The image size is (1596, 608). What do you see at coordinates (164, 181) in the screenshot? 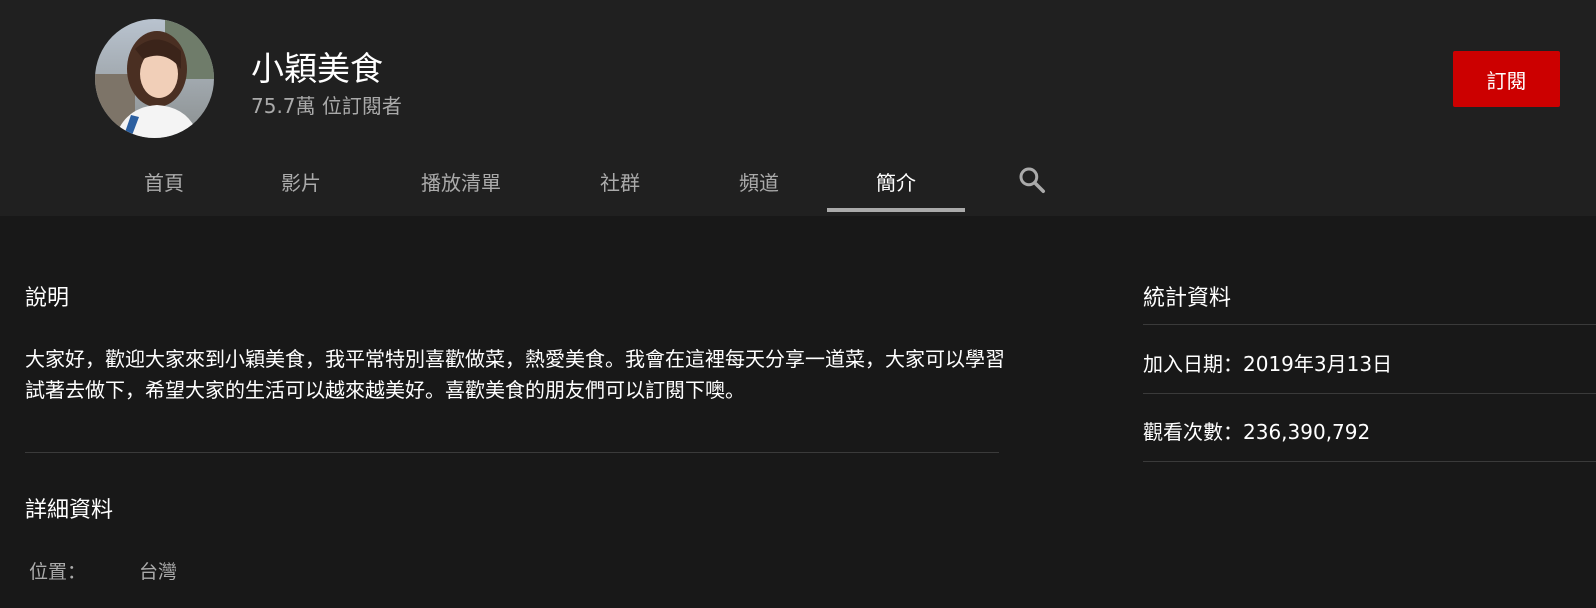
I see `tab-home: 首頁` at bounding box center [164, 181].